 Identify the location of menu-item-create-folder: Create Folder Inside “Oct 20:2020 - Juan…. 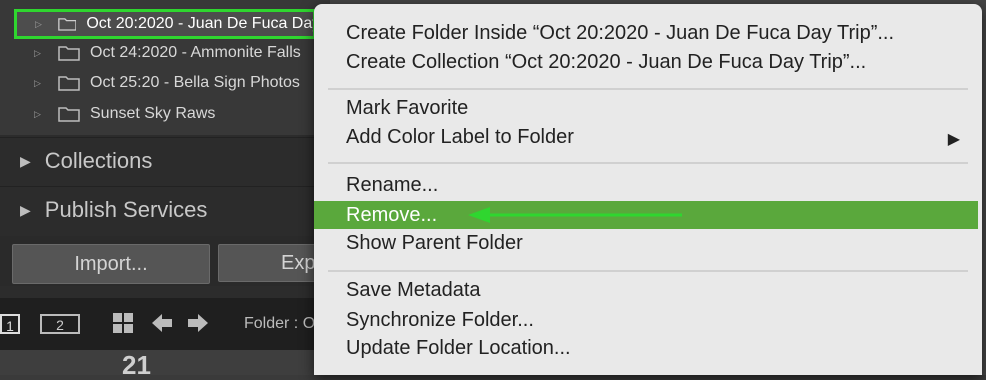
(620, 33).